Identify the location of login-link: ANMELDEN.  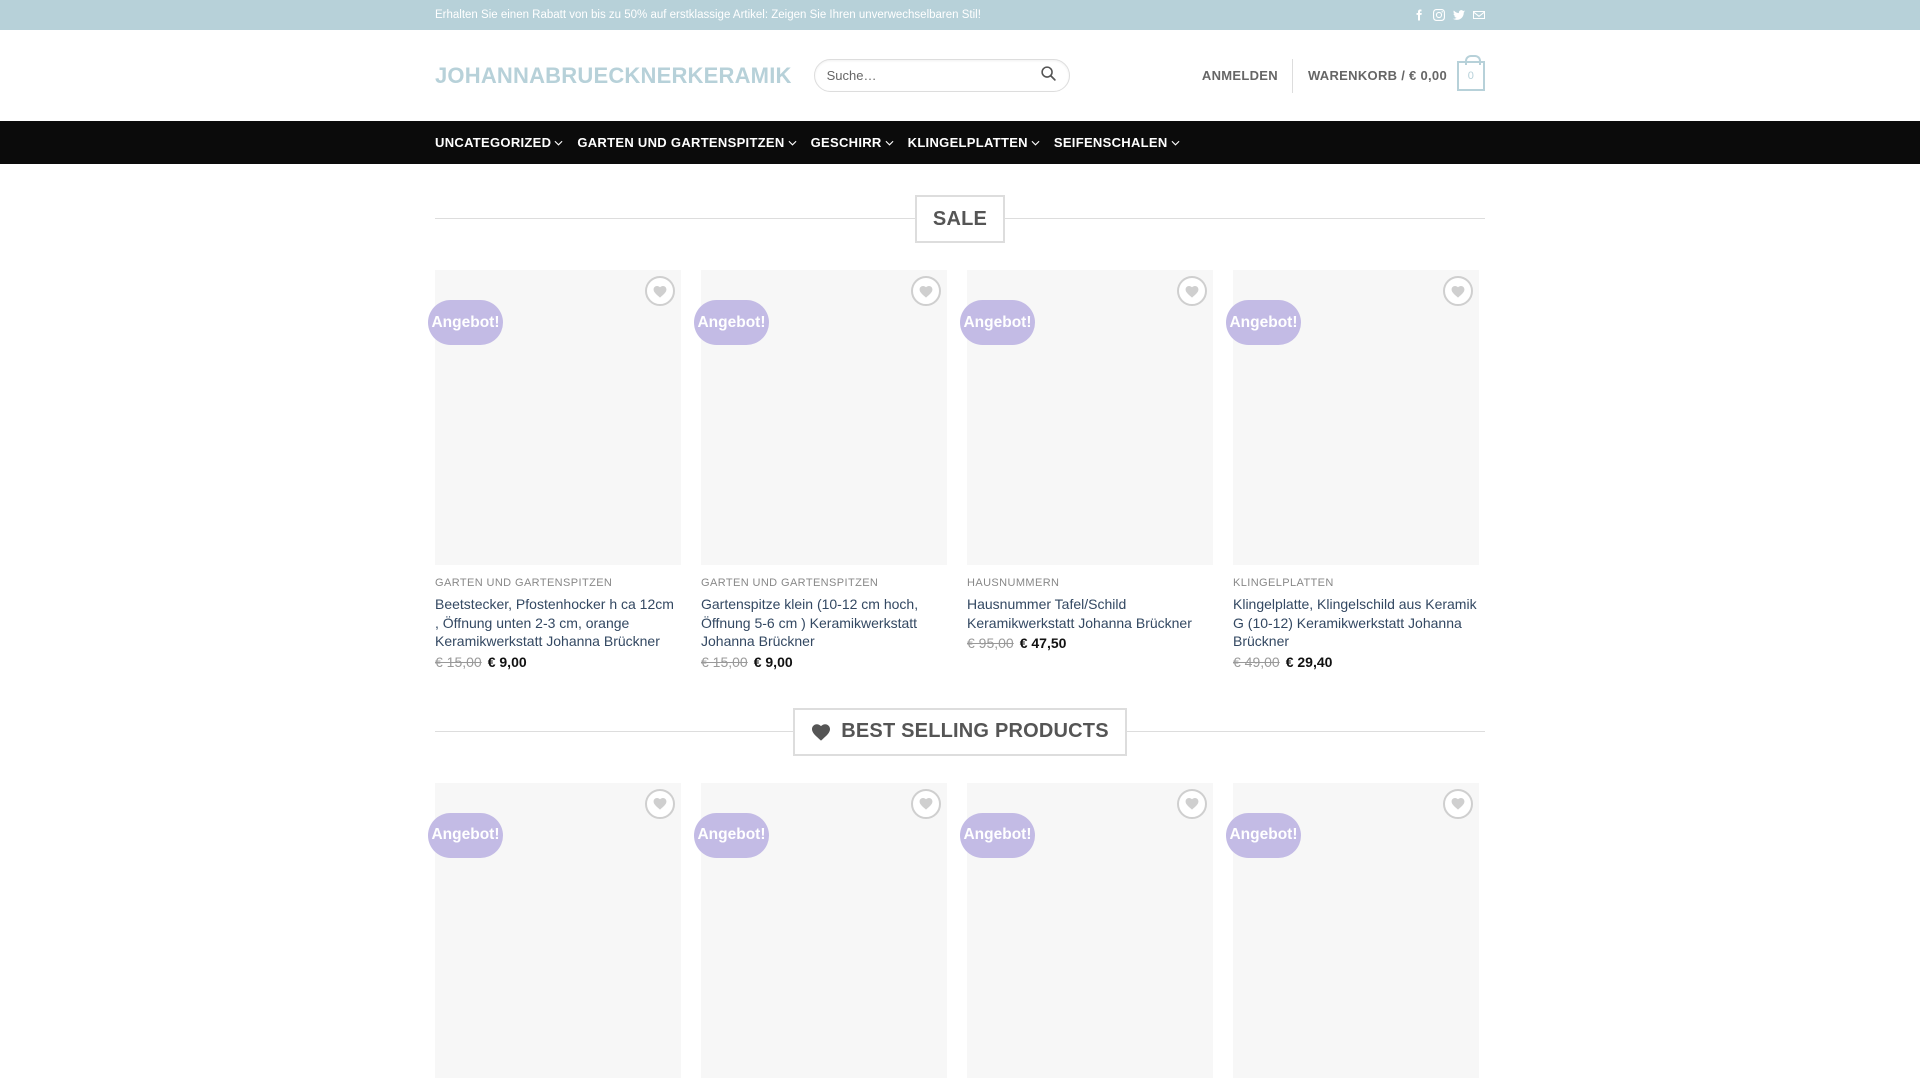
(1247, 75).